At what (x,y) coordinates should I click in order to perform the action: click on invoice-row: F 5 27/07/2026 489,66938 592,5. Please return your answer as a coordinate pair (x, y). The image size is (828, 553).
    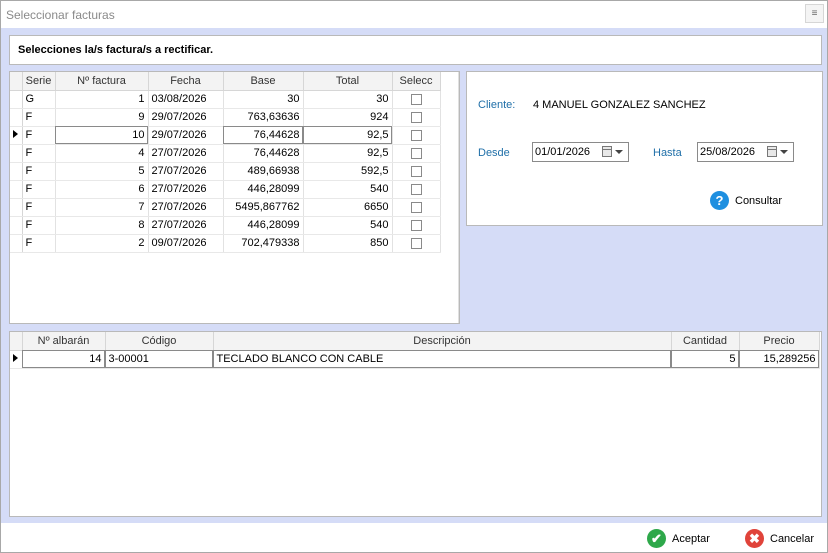
    Looking at the image, I should click on (225, 171).